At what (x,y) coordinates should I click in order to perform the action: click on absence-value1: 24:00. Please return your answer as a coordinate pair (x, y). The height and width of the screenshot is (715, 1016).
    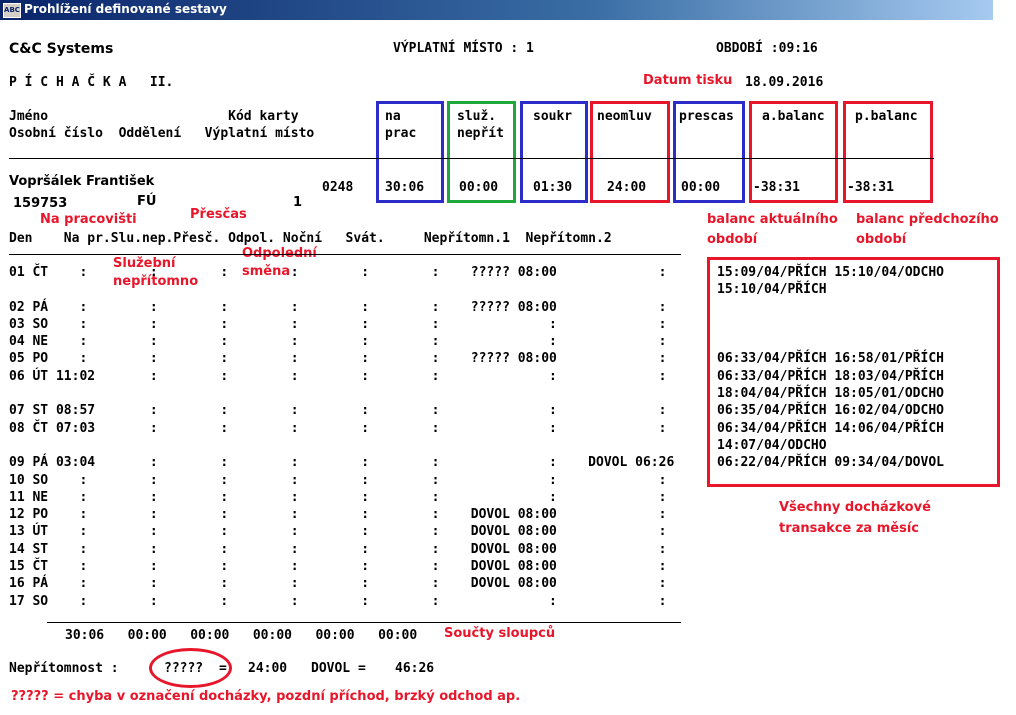
    Looking at the image, I should click on (268, 668).